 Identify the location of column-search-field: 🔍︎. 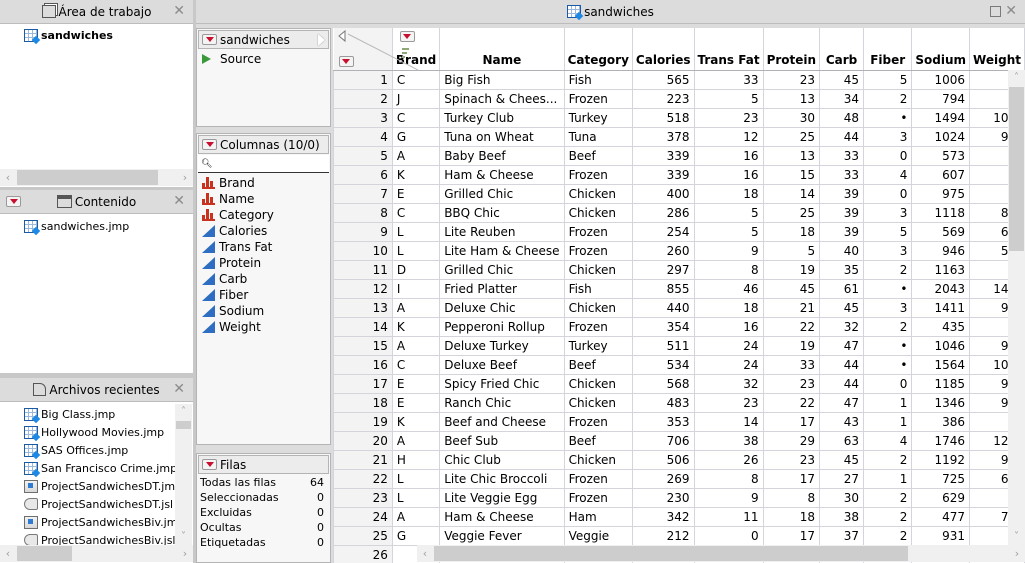
(263, 164).